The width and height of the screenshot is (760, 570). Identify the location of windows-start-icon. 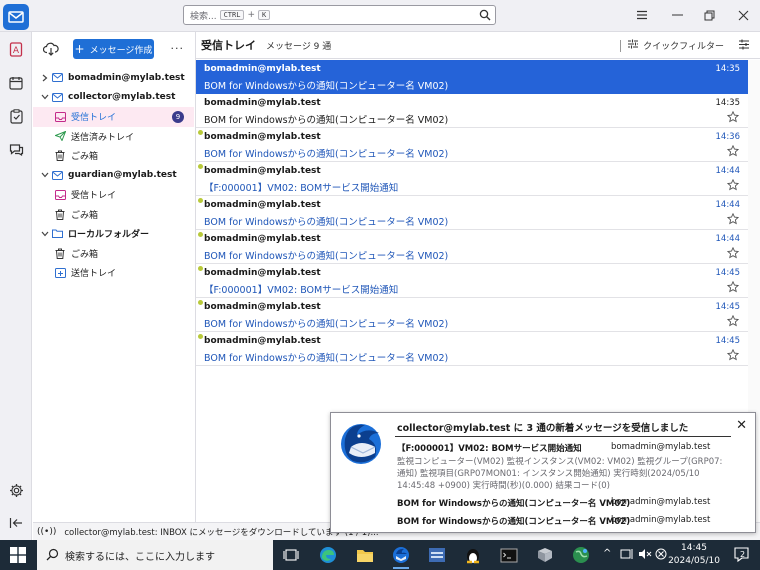
(18, 555).